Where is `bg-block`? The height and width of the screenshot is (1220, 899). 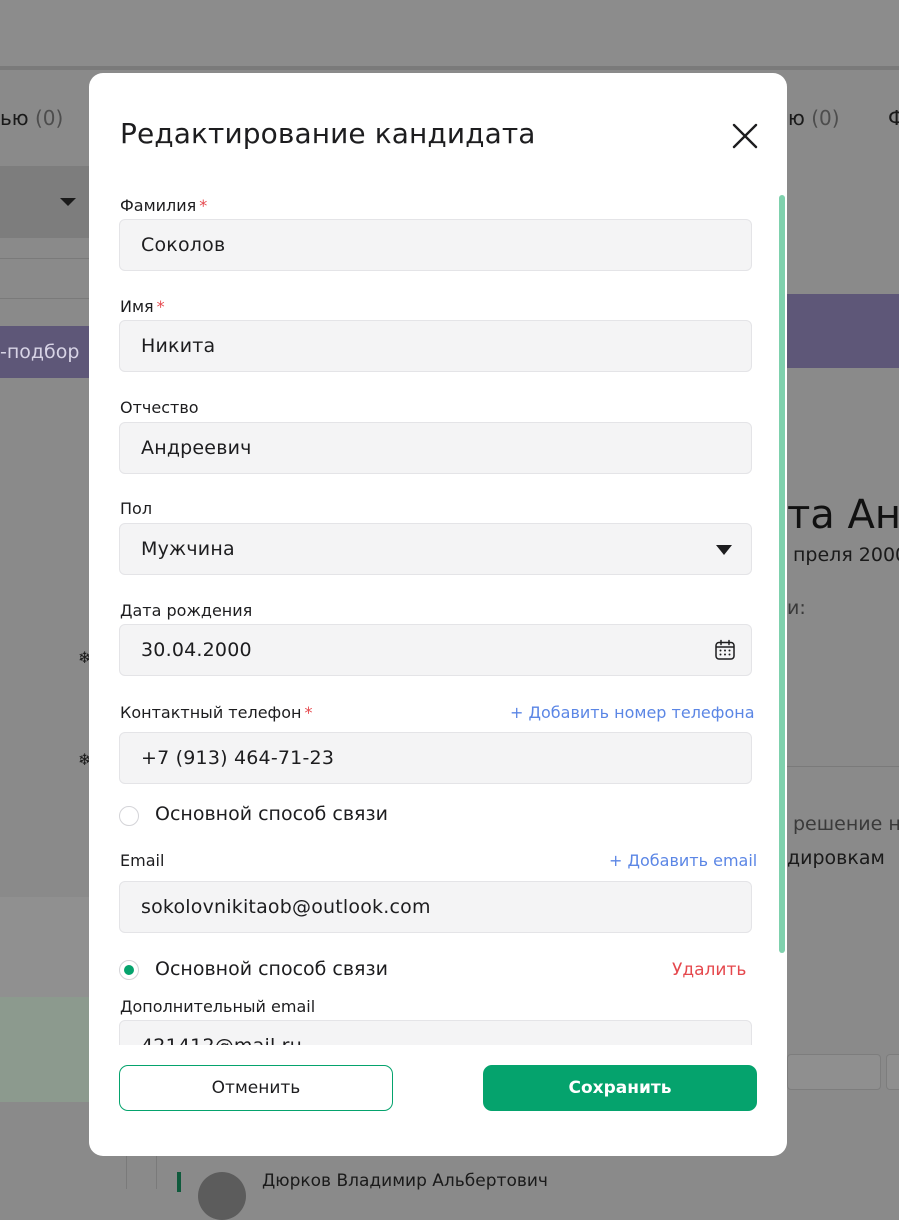 bg-block is located at coordinates (45, 947).